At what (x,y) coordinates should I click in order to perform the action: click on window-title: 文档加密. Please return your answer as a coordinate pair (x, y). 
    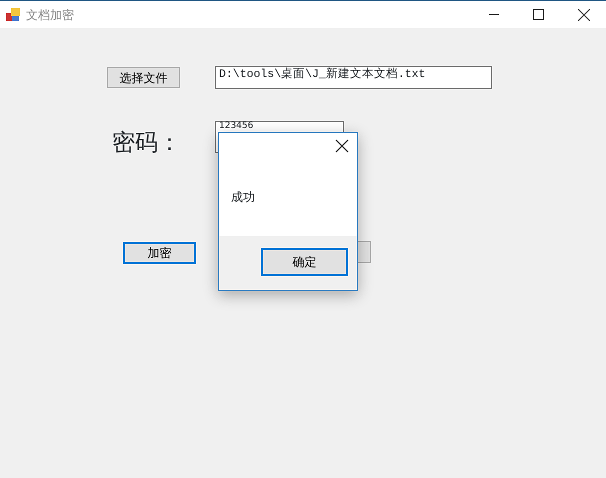
    Looking at the image, I should click on (50, 15).